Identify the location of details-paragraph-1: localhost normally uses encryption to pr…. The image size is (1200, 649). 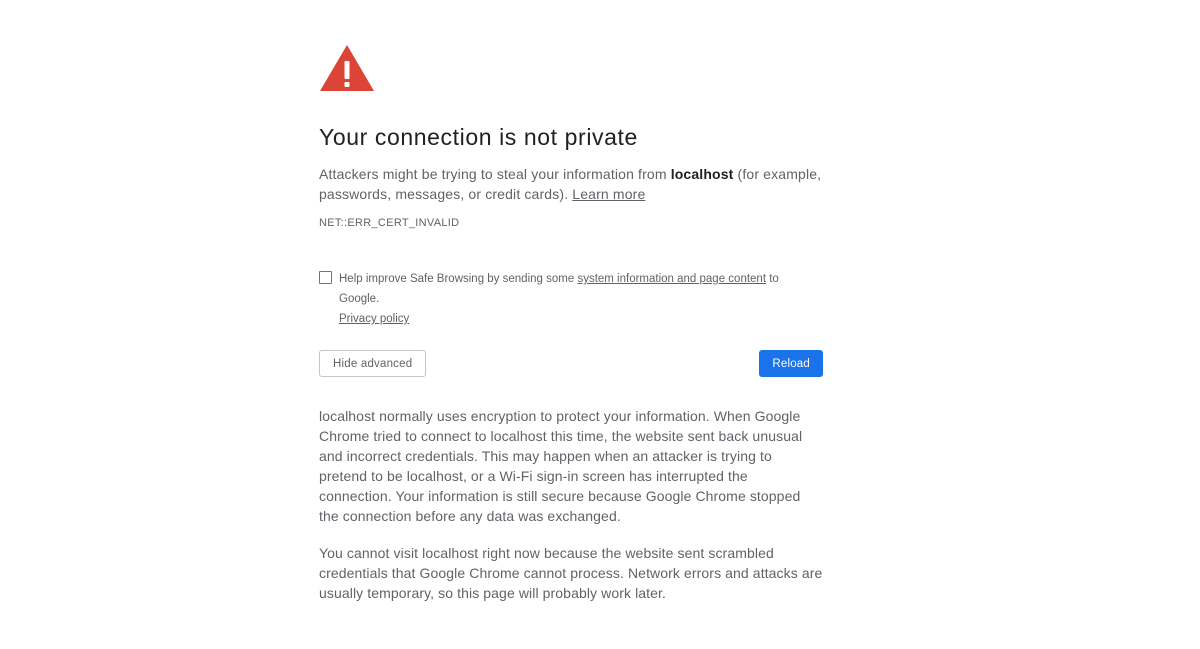
(561, 466).